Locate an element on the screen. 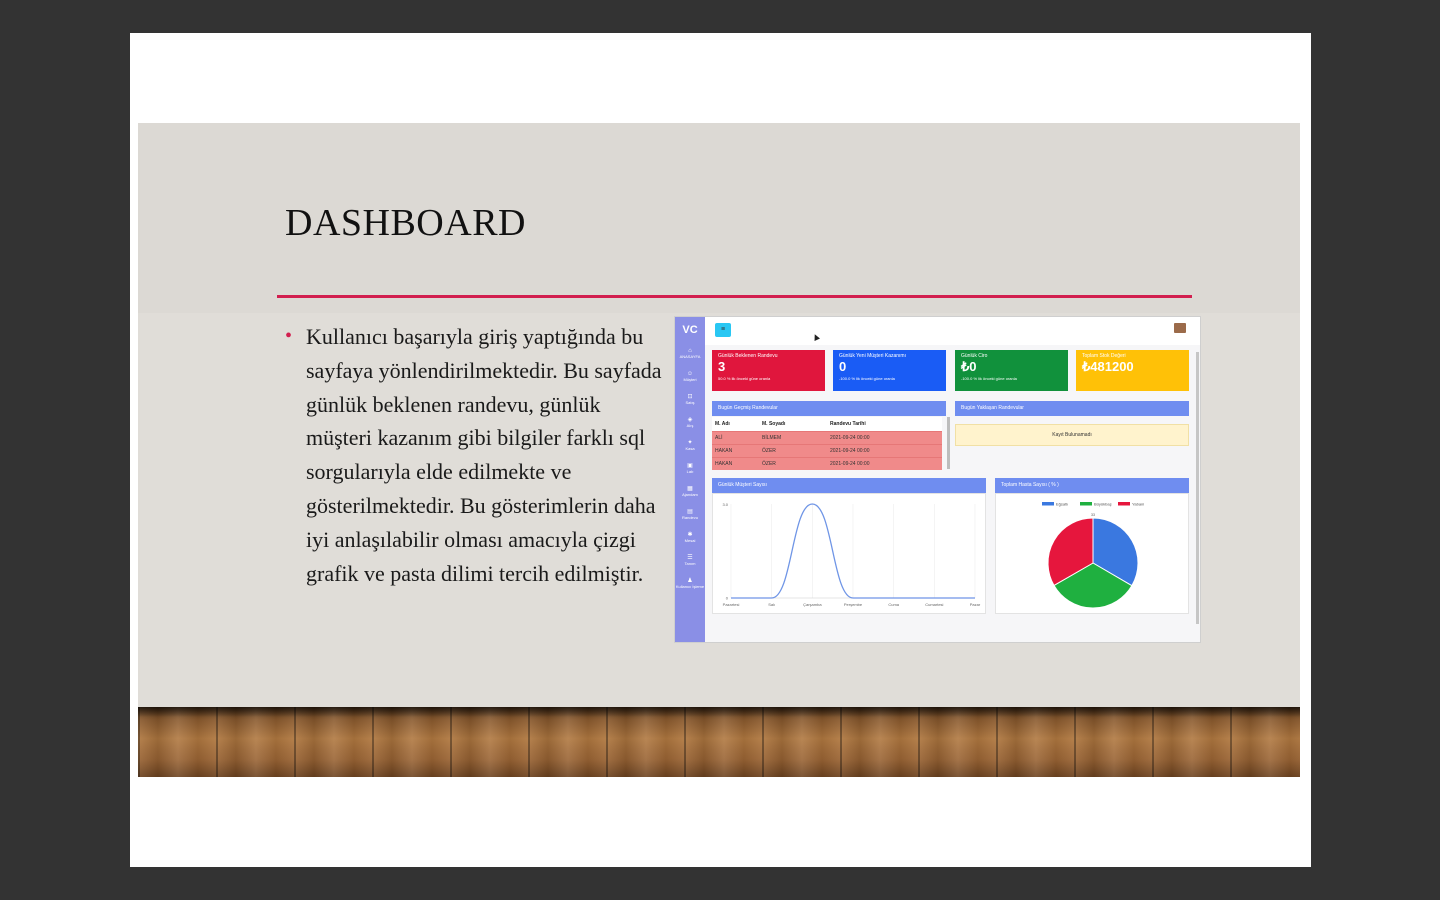 The width and height of the screenshot is (1440, 900). sidebar-item-9: ☰ Tanım is located at coordinates (690, 560).